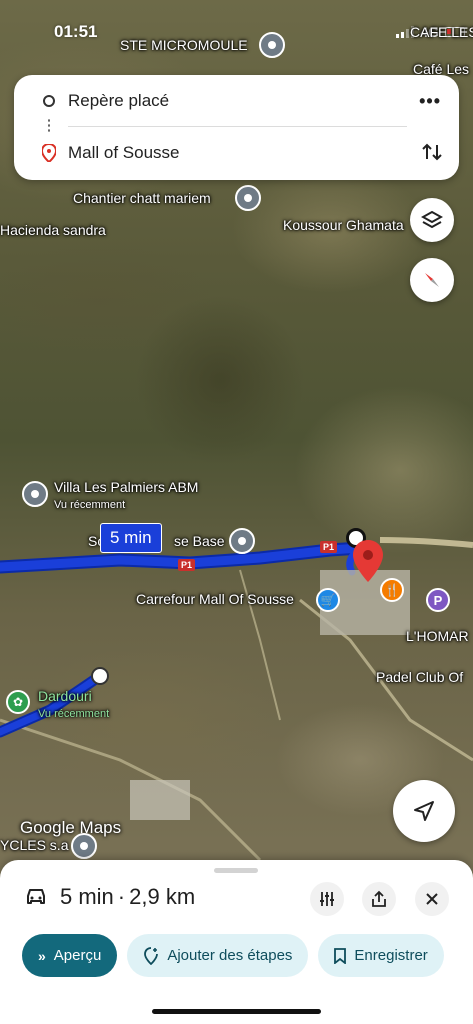 The width and height of the screenshot is (473, 1024). I want to click on save-button: Enregistrer, so click(381, 955).